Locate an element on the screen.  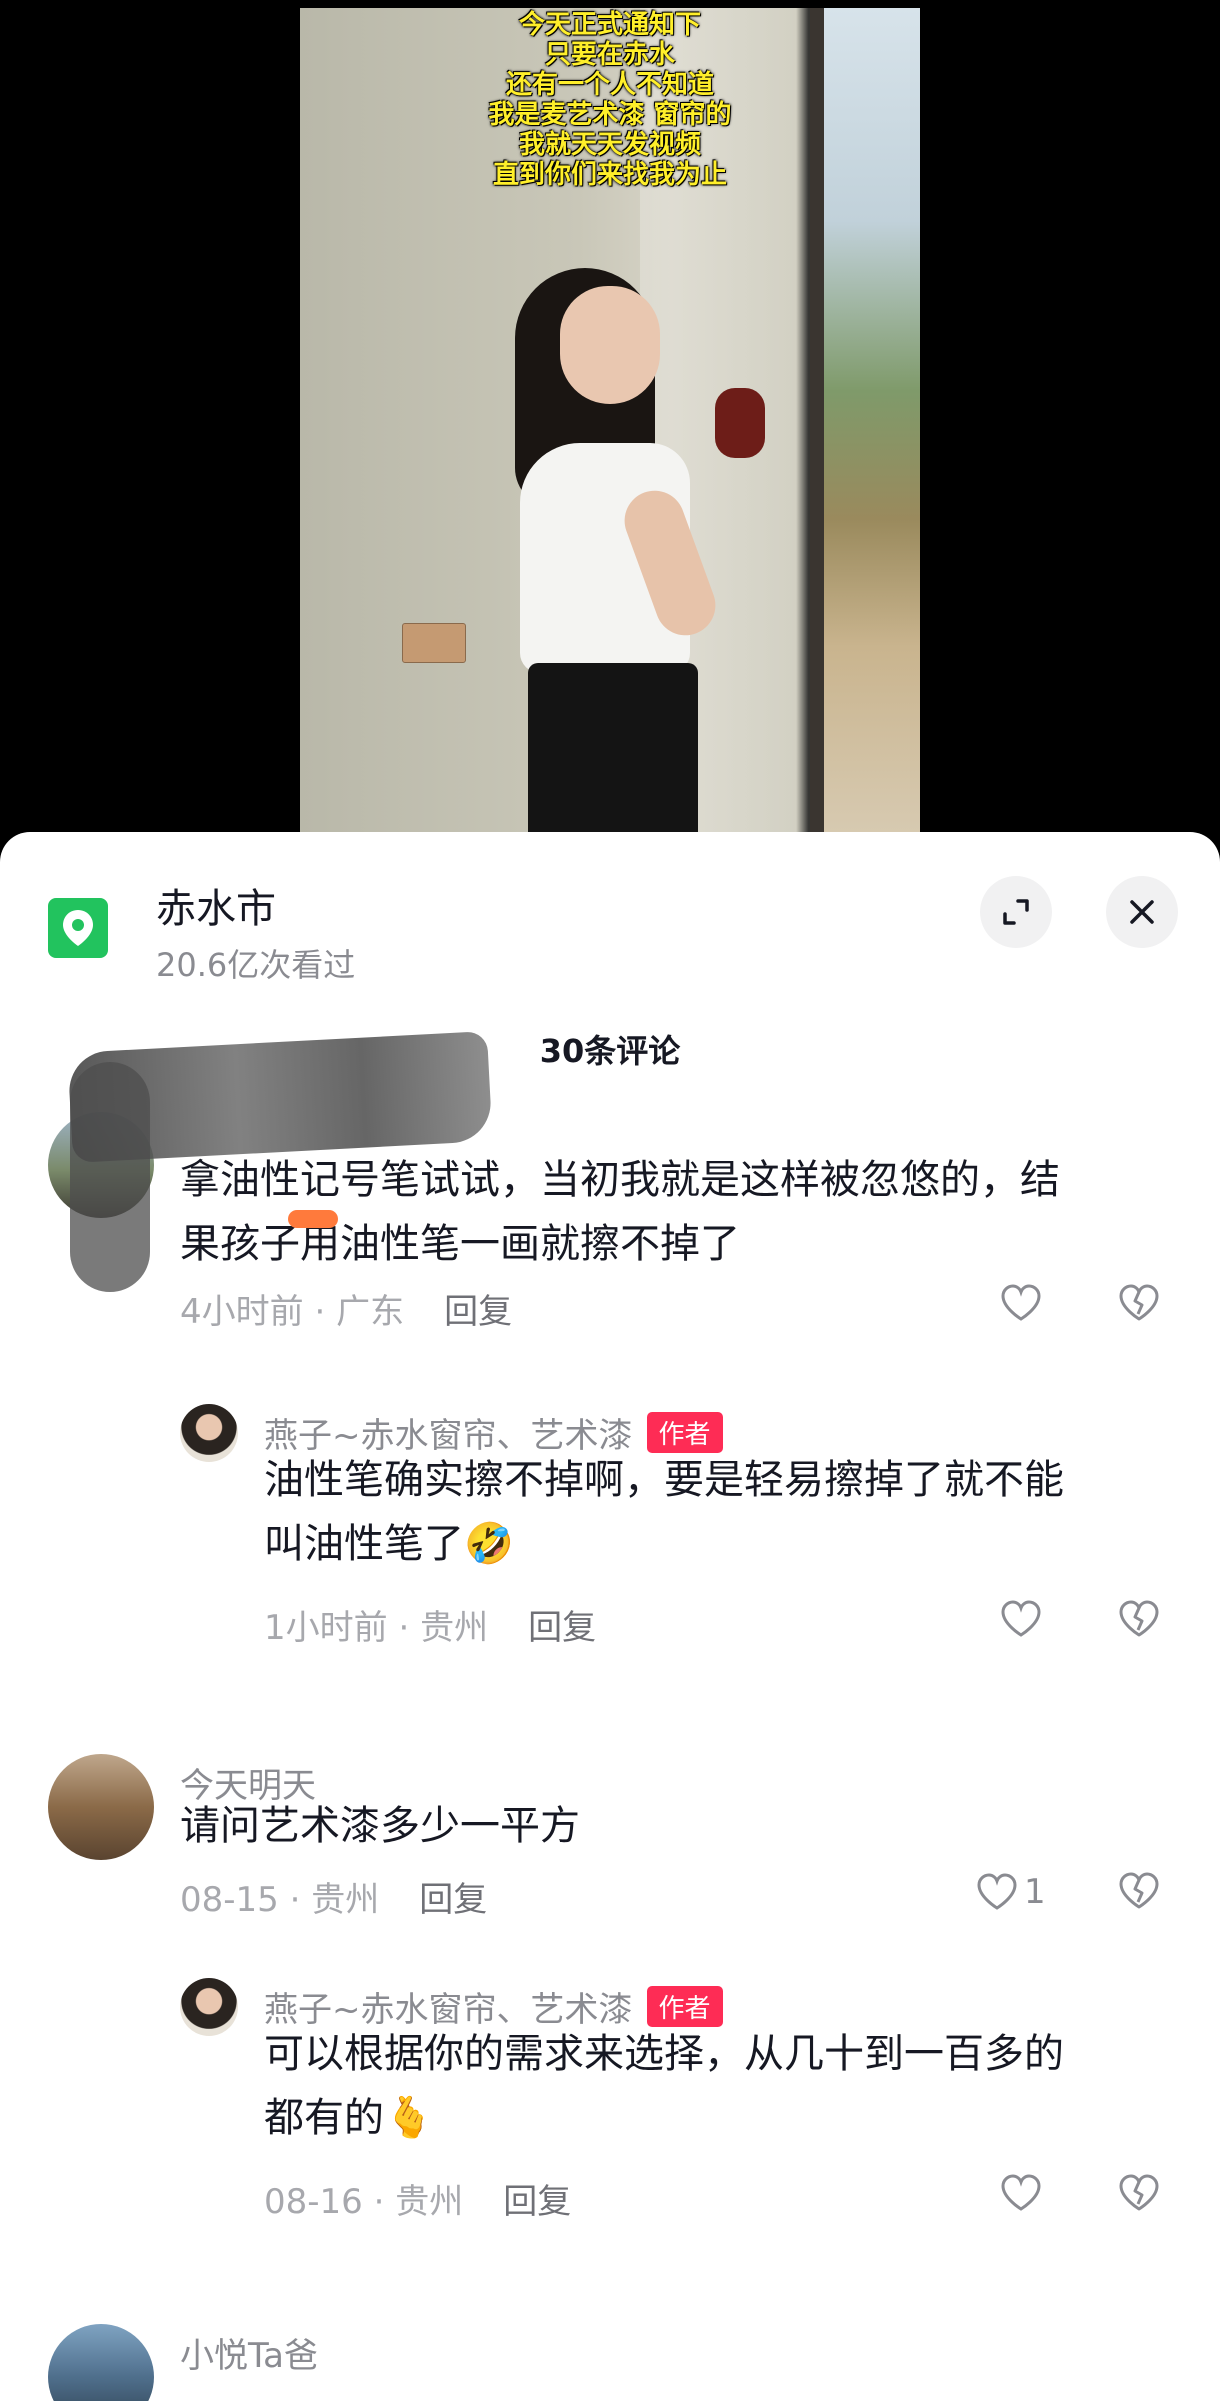
caption-line: 还有一个人不知道 is located at coordinates (609, 85).